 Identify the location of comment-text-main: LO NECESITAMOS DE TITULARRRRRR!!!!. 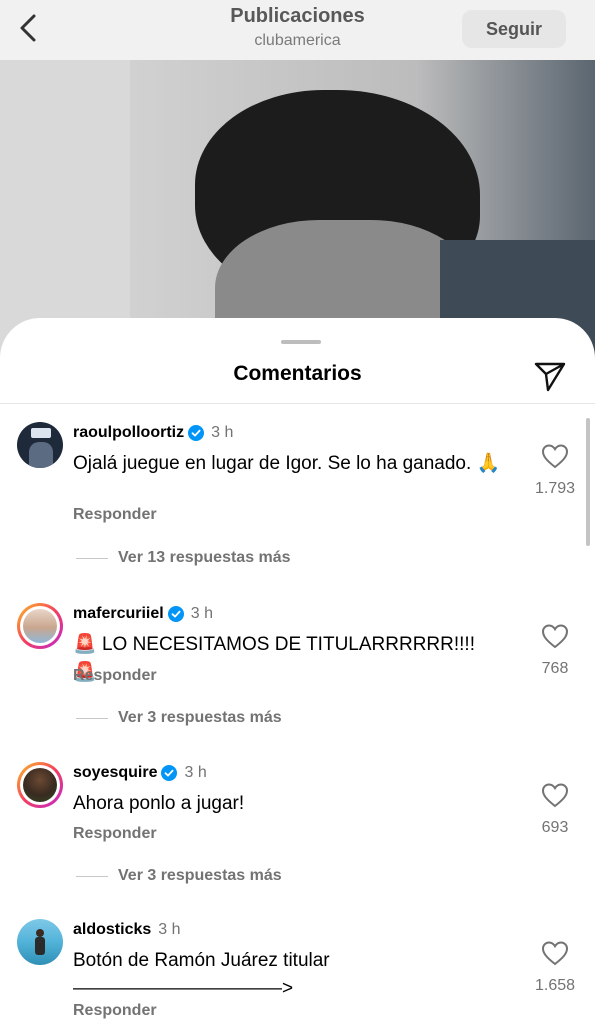
(288, 644).